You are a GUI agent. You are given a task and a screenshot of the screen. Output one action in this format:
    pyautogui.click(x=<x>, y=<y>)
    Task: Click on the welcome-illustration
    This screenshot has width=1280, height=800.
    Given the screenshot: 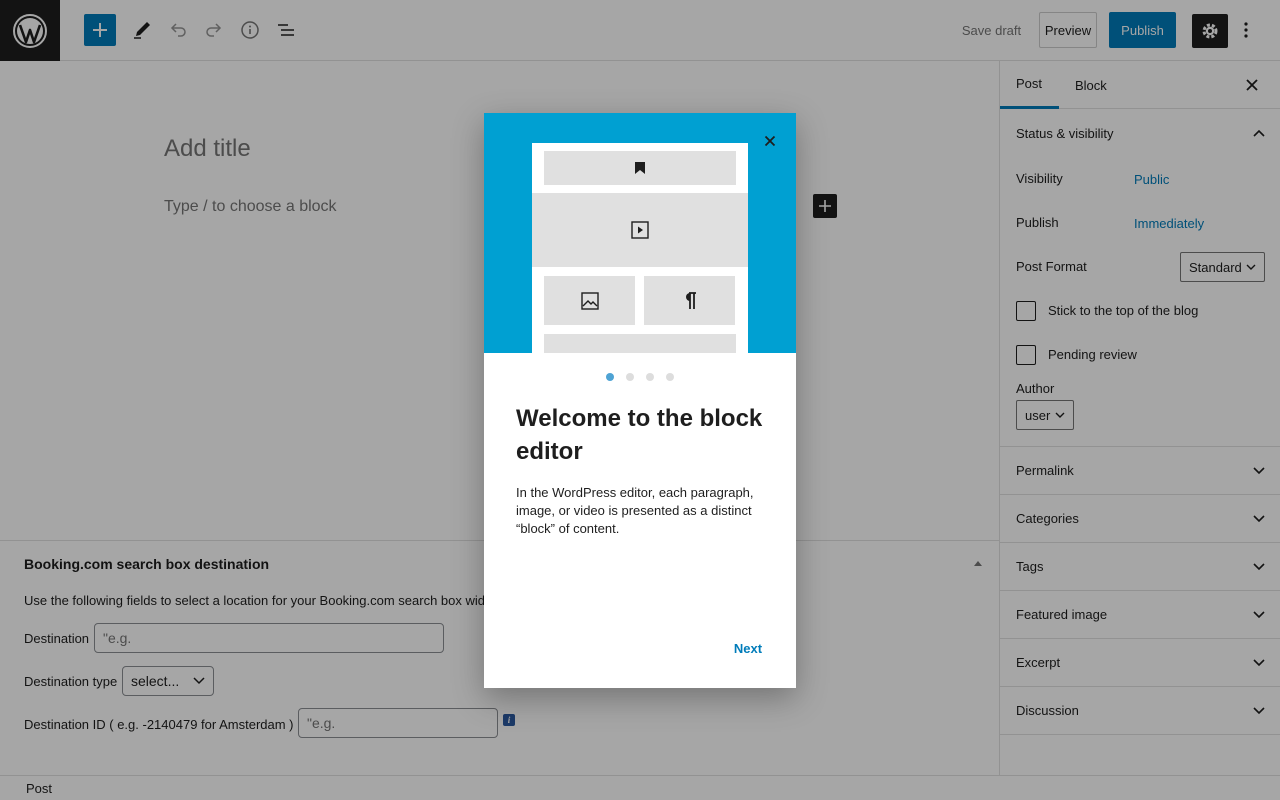 What is the action you would take?
    pyautogui.click(x=640, y=233)
    